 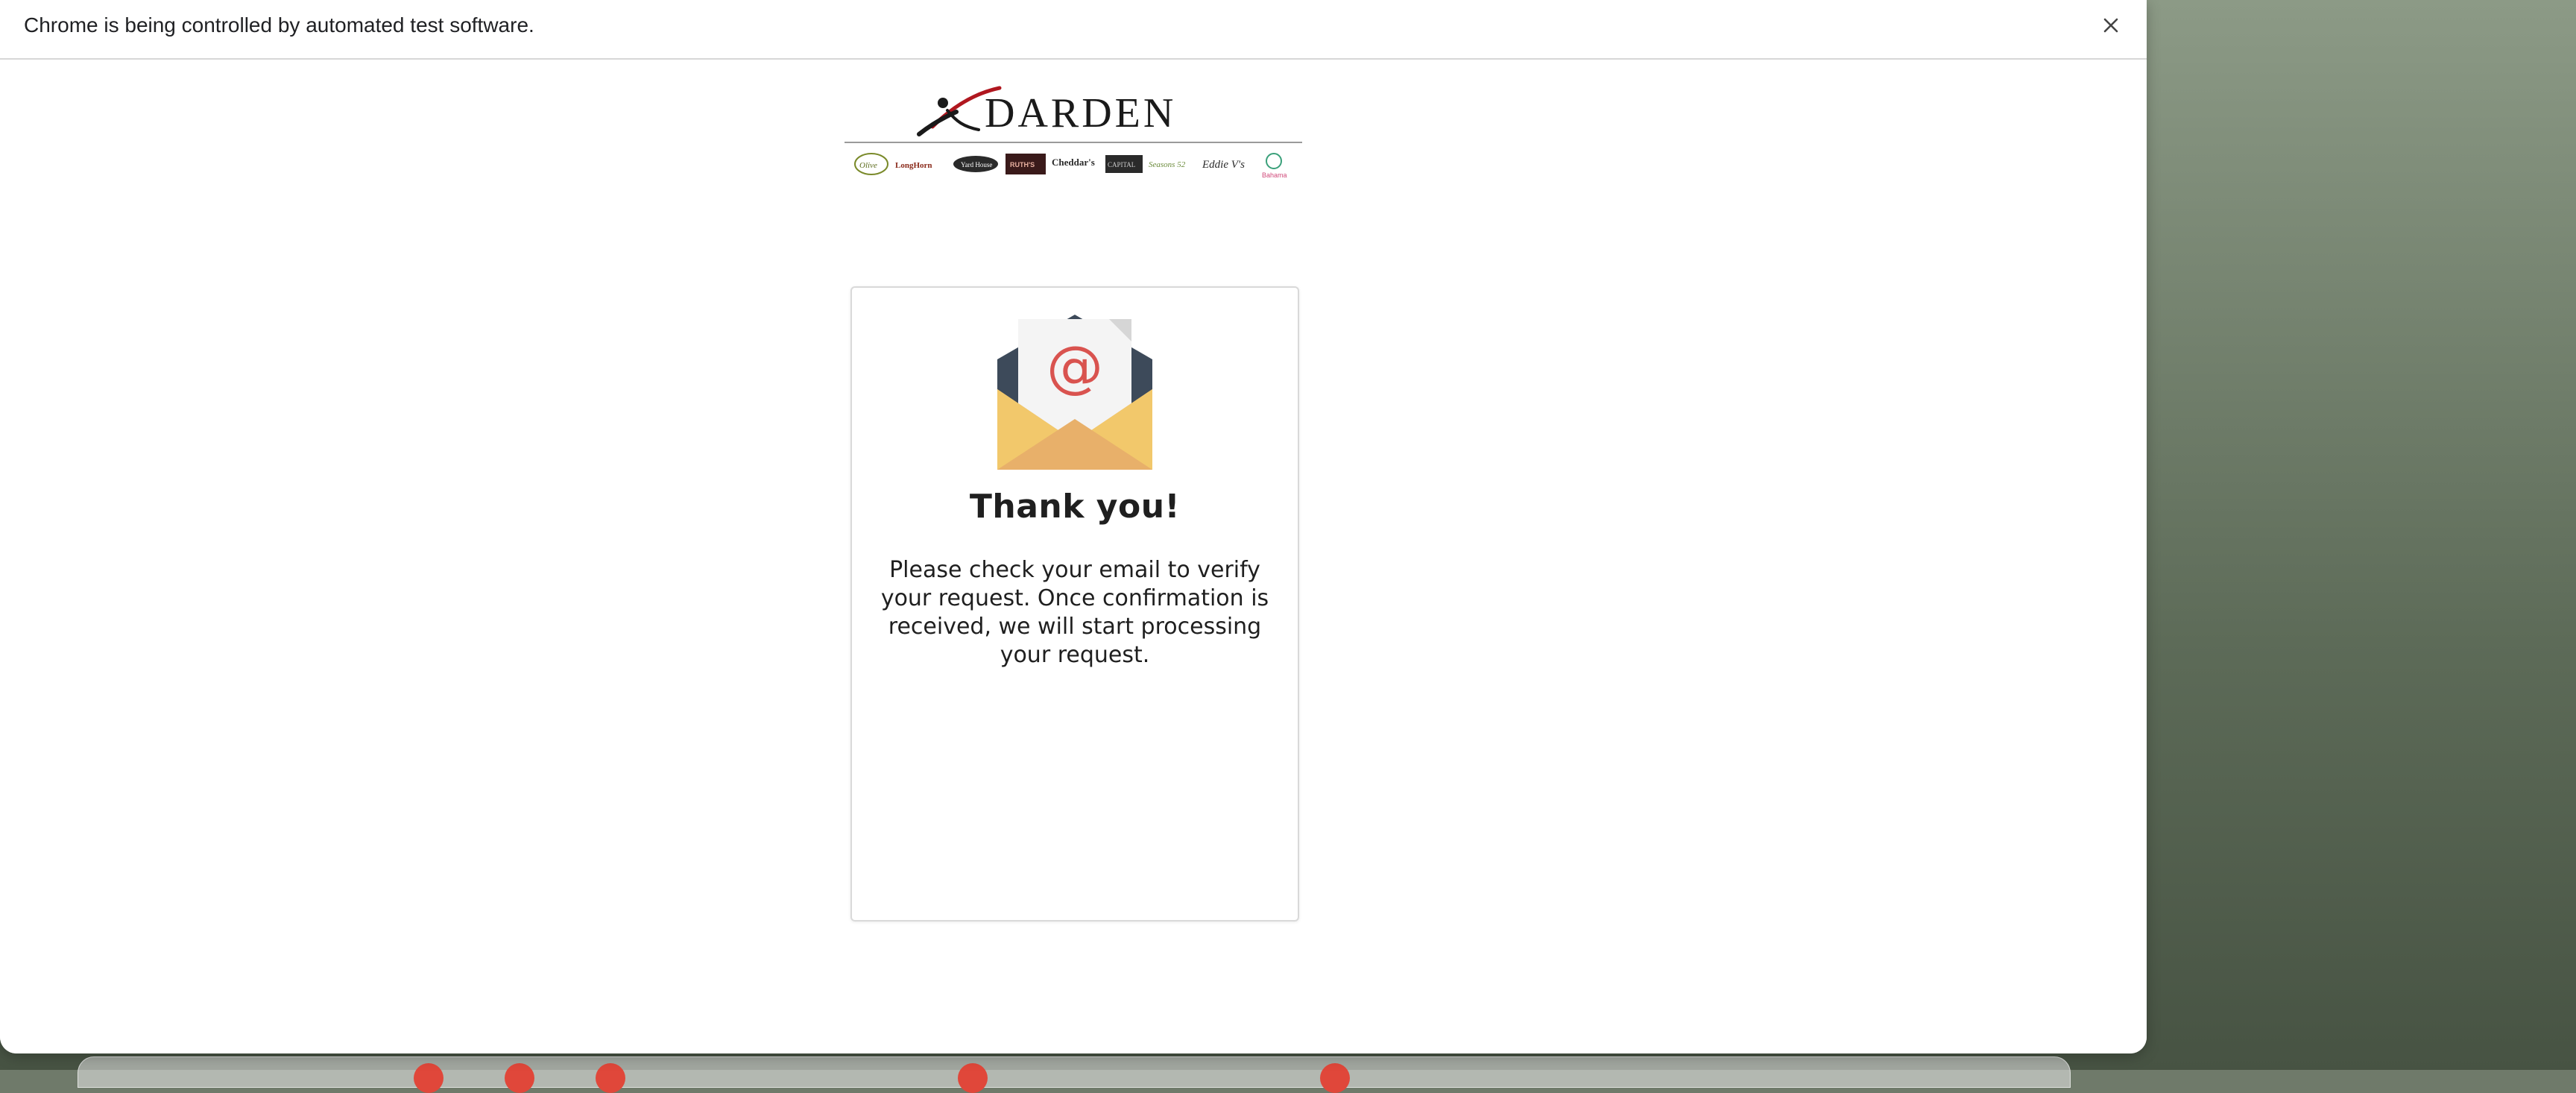 What do you see at coordinates (868, 165) in the screenshot?
I see `svg-text: Olive` at bounding box center [868, 165].